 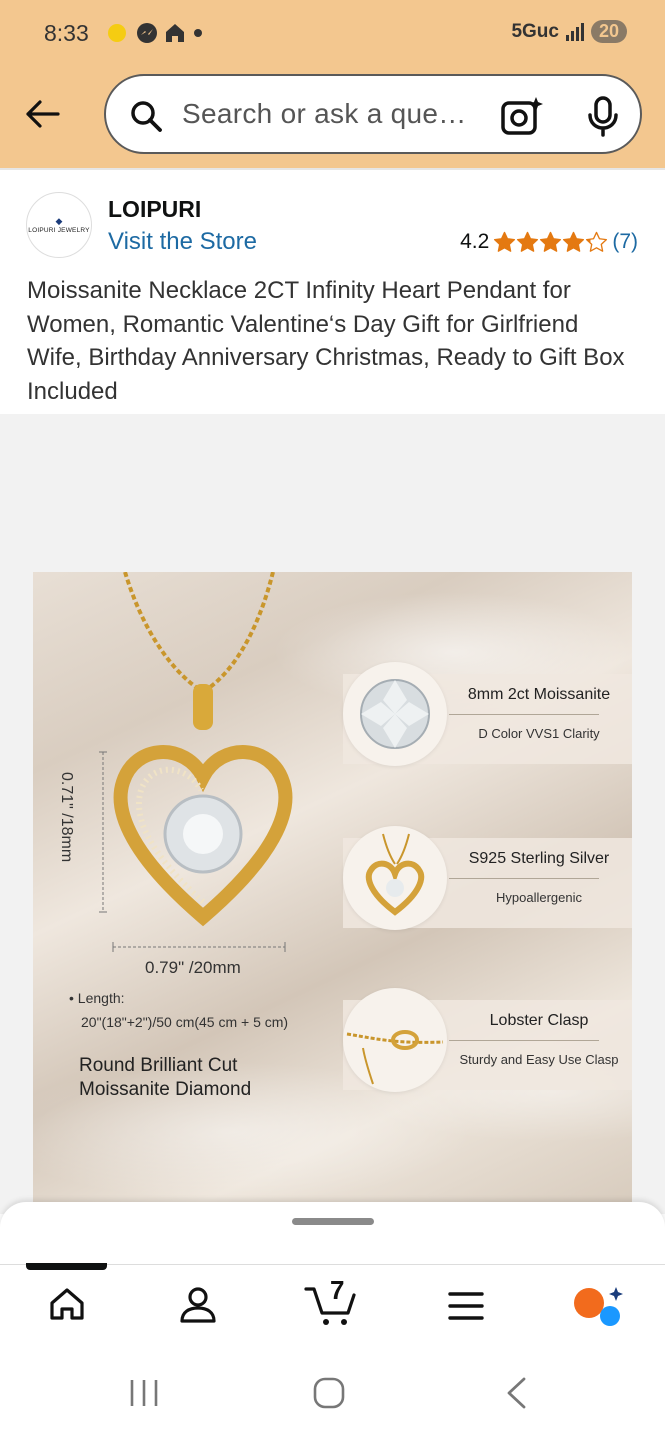 What do you see at coordinates (66, 1266) in the screenshot?
I see `active-tab-indicator` at bounding box center [66, 1266].